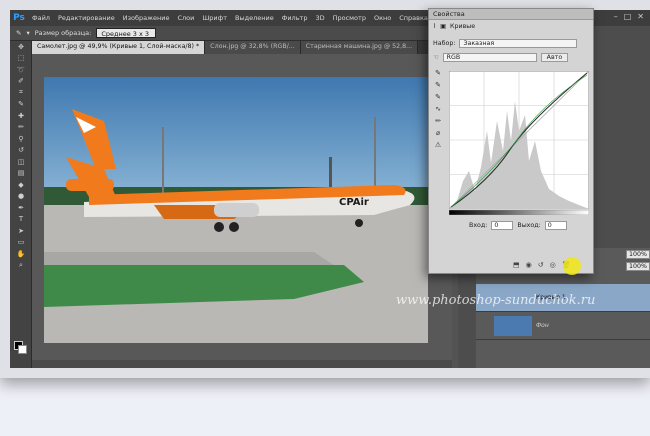  What do you see at coordinates (478, 225) in the screenshot?
I see `input-label: Вход:` at bounding box center [478, 225].